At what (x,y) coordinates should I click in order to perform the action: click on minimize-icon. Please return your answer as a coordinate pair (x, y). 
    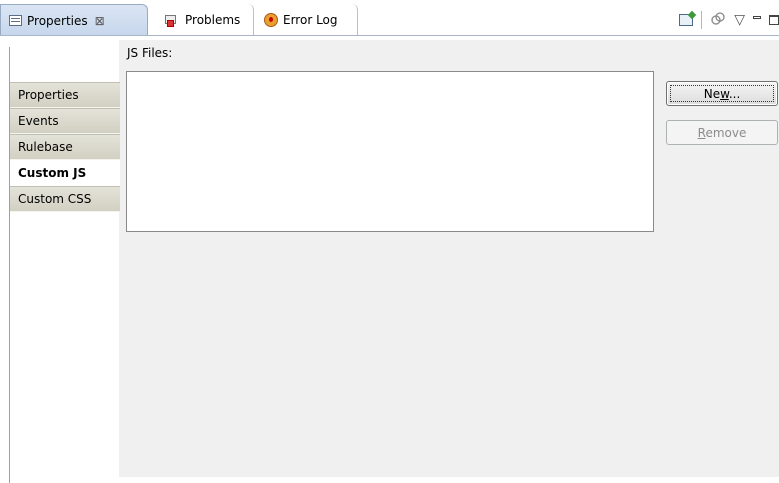
    Looking at the image, I should click on (757, 17).